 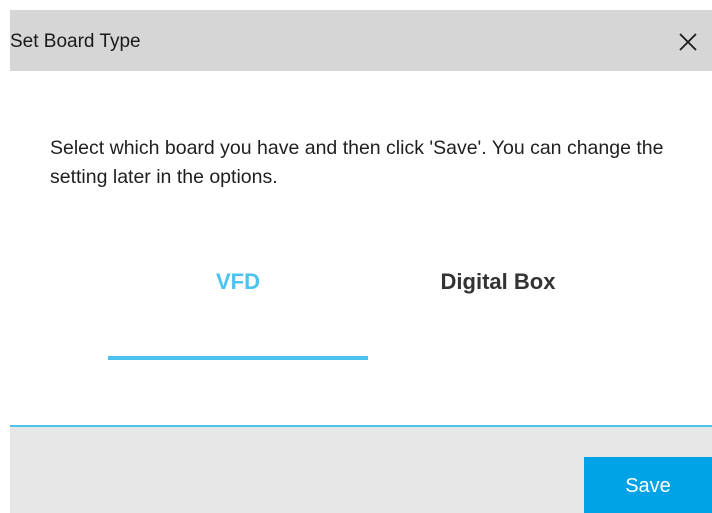 I want to click on tab-digital-box-label: Digital Box, so click(x=498, y=281).